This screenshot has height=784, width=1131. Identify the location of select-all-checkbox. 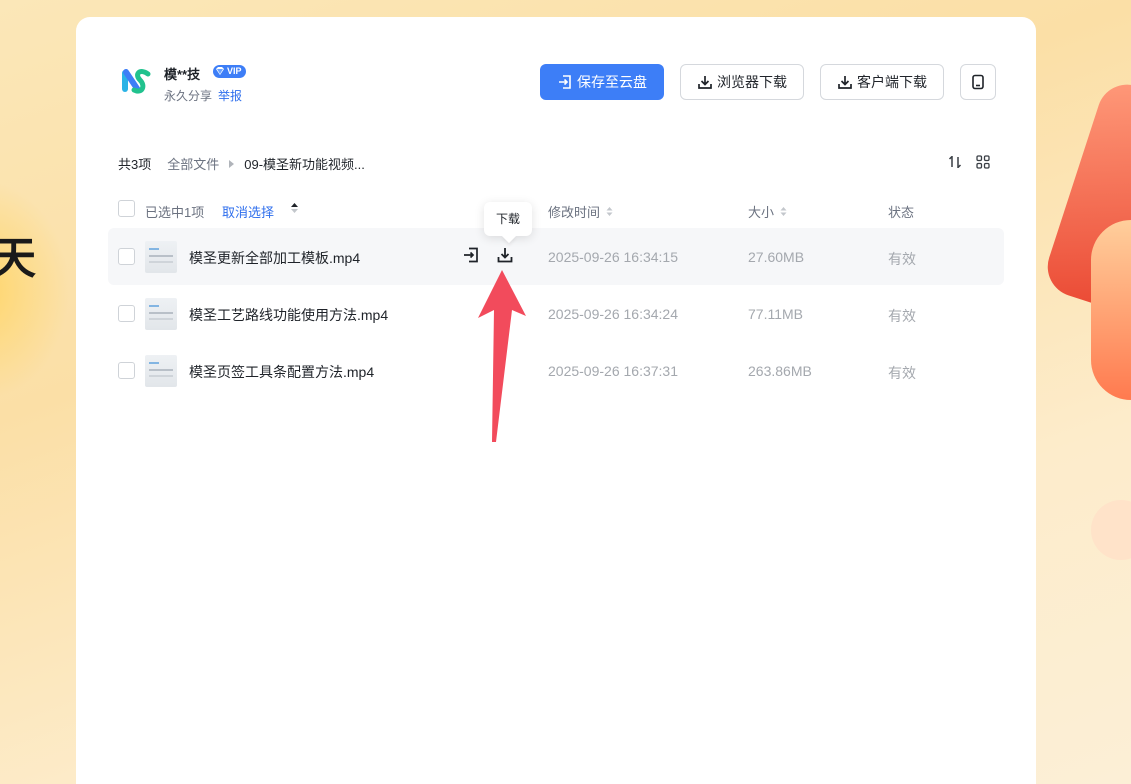
(126, 208).